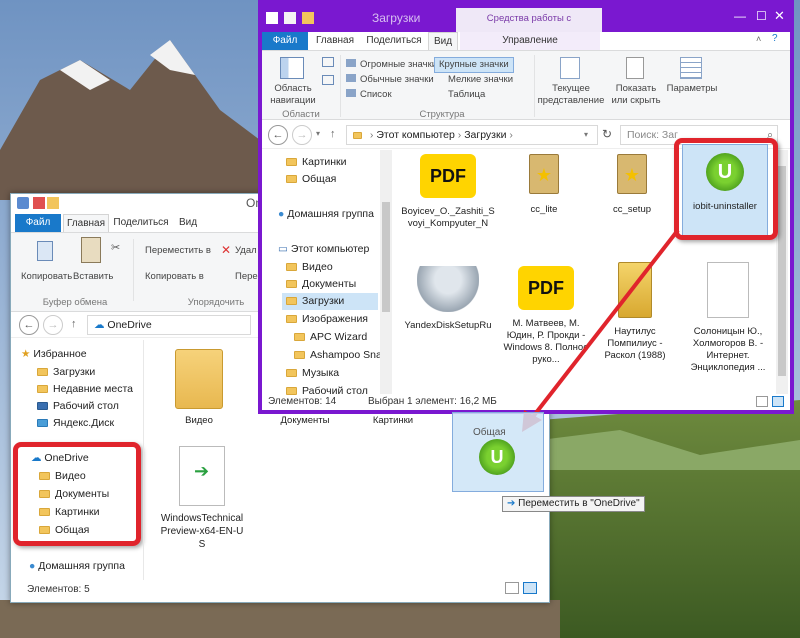  What do you see at coordinates (448, 192) in the screenshot?
I see `file-tile: PDF Boyicev_O._Zashiti_Svoyi_Kompyuter_N` at bounding box center [448, 192].